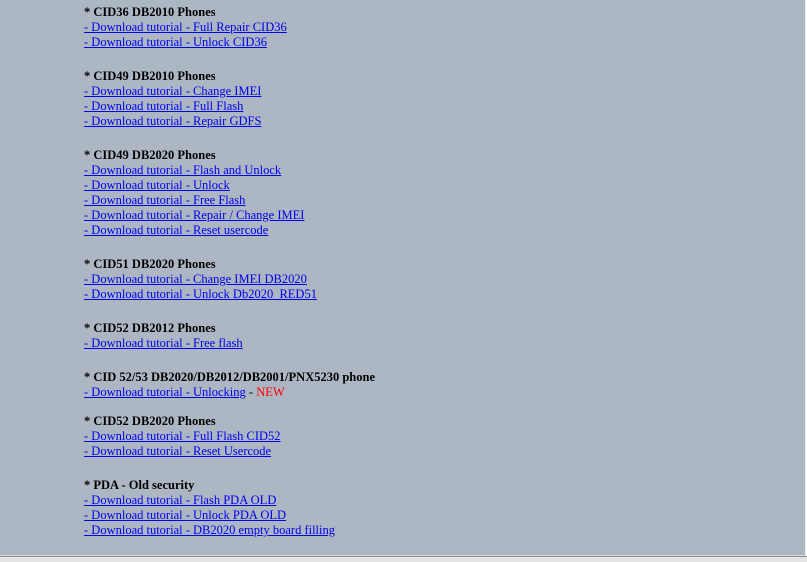 This screenshot has height=562, width=807. Describe the element at coordinates (172, 91) in the screenshot. I see `link-change-imei: - Download tutorial - Change IMEI` at that location.